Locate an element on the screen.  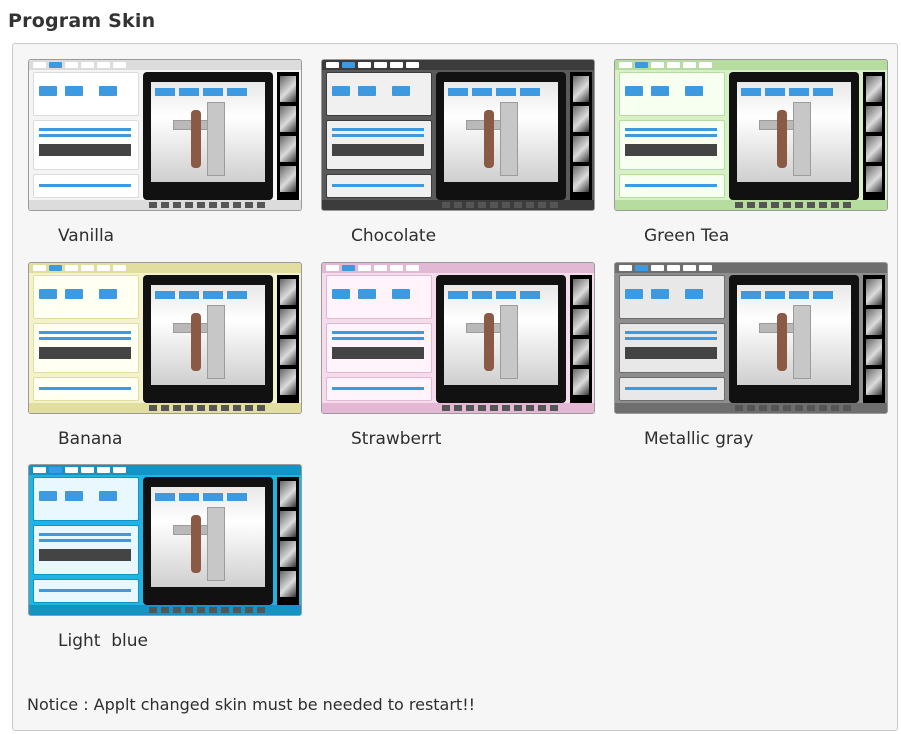
skin-option: Metallic gray is located at coordinates (752, 359).